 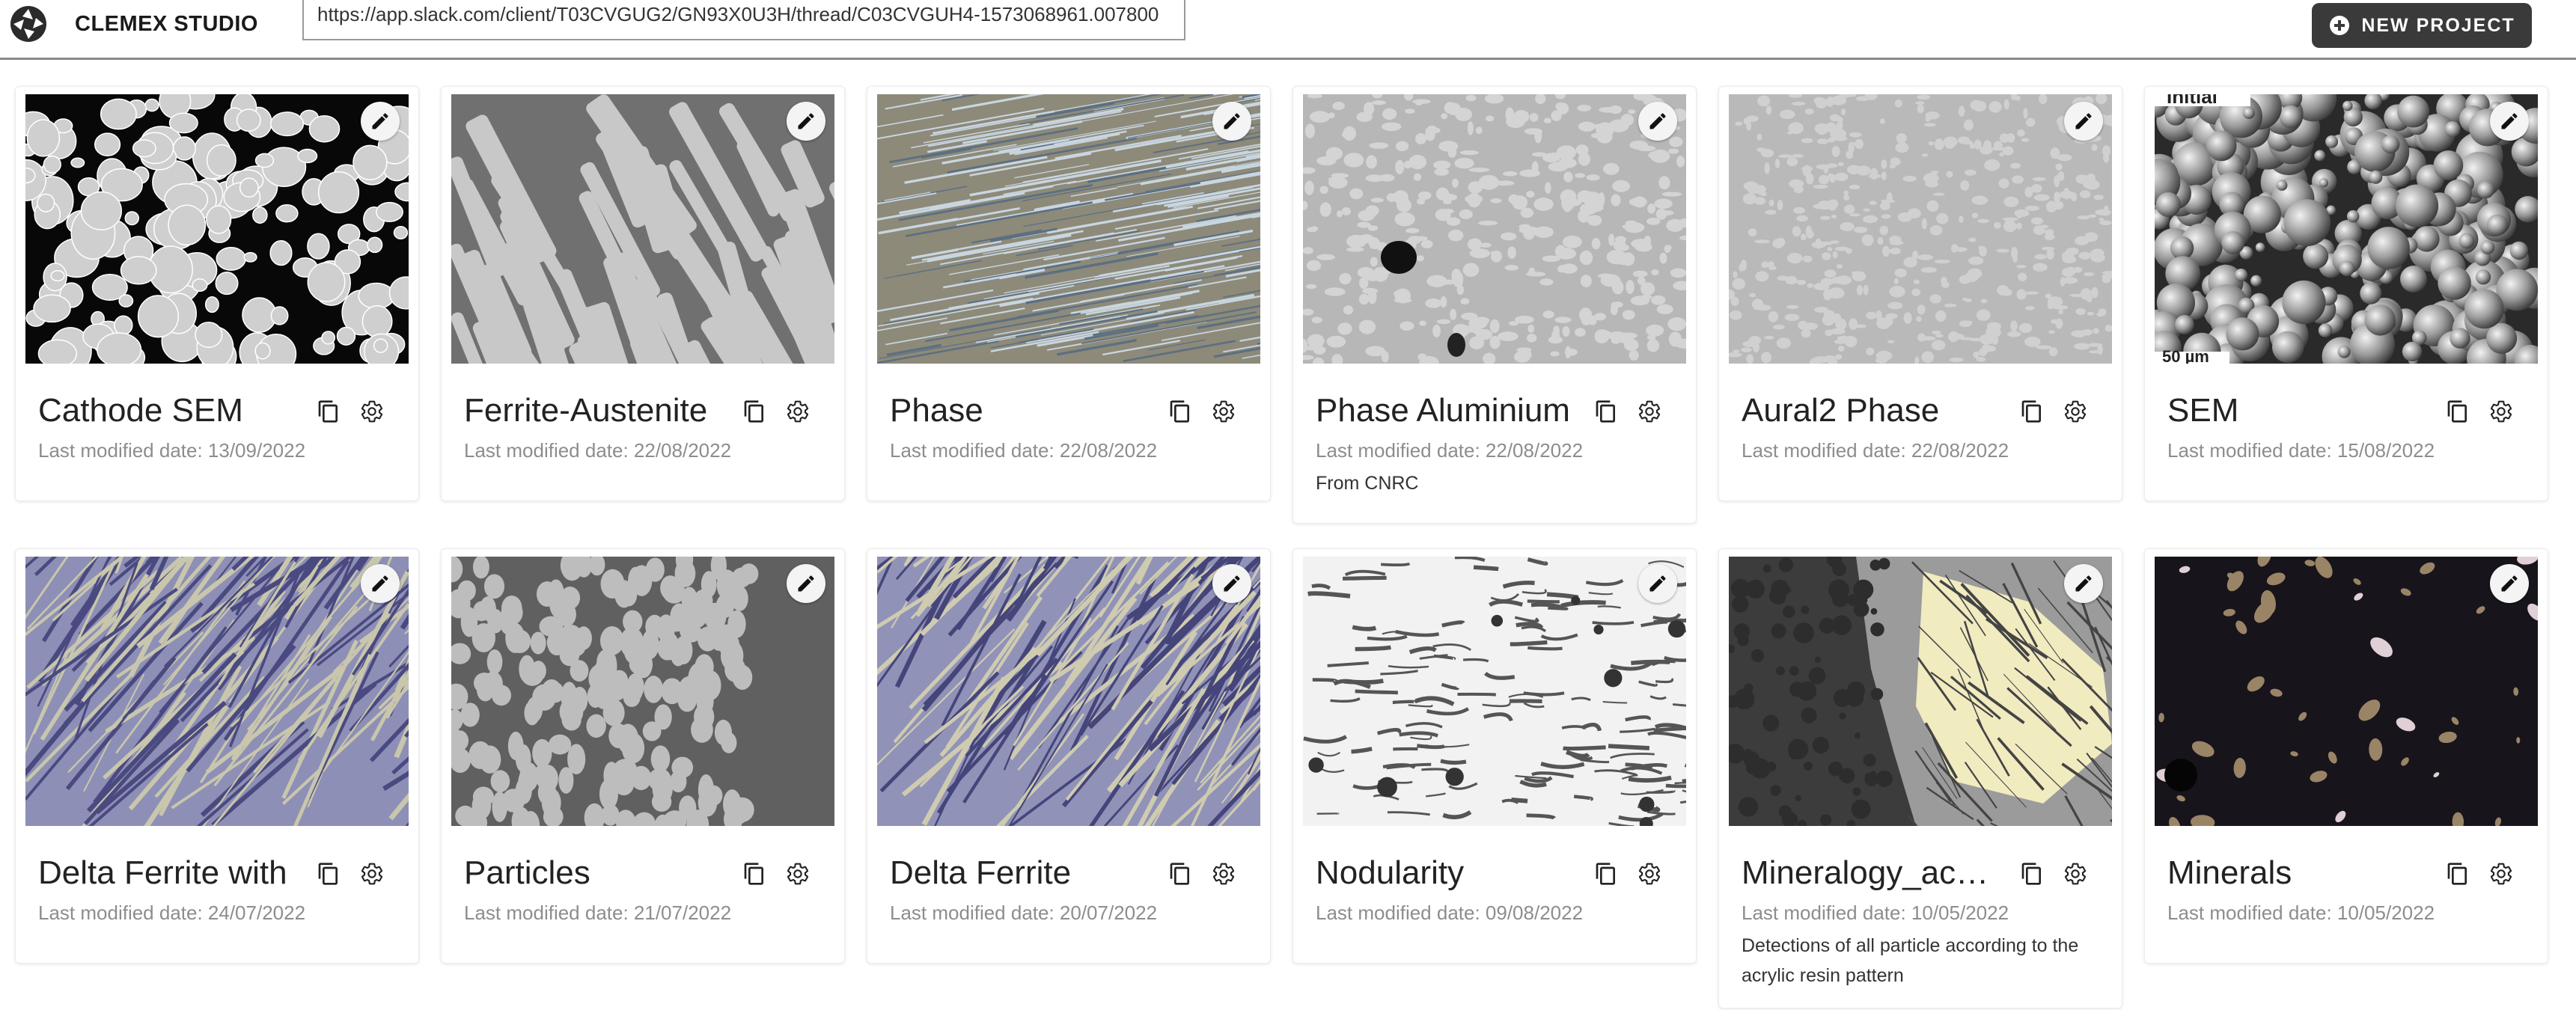 I want to click on project-title: Ferrite-Austenite, so click(x=591, y=410).